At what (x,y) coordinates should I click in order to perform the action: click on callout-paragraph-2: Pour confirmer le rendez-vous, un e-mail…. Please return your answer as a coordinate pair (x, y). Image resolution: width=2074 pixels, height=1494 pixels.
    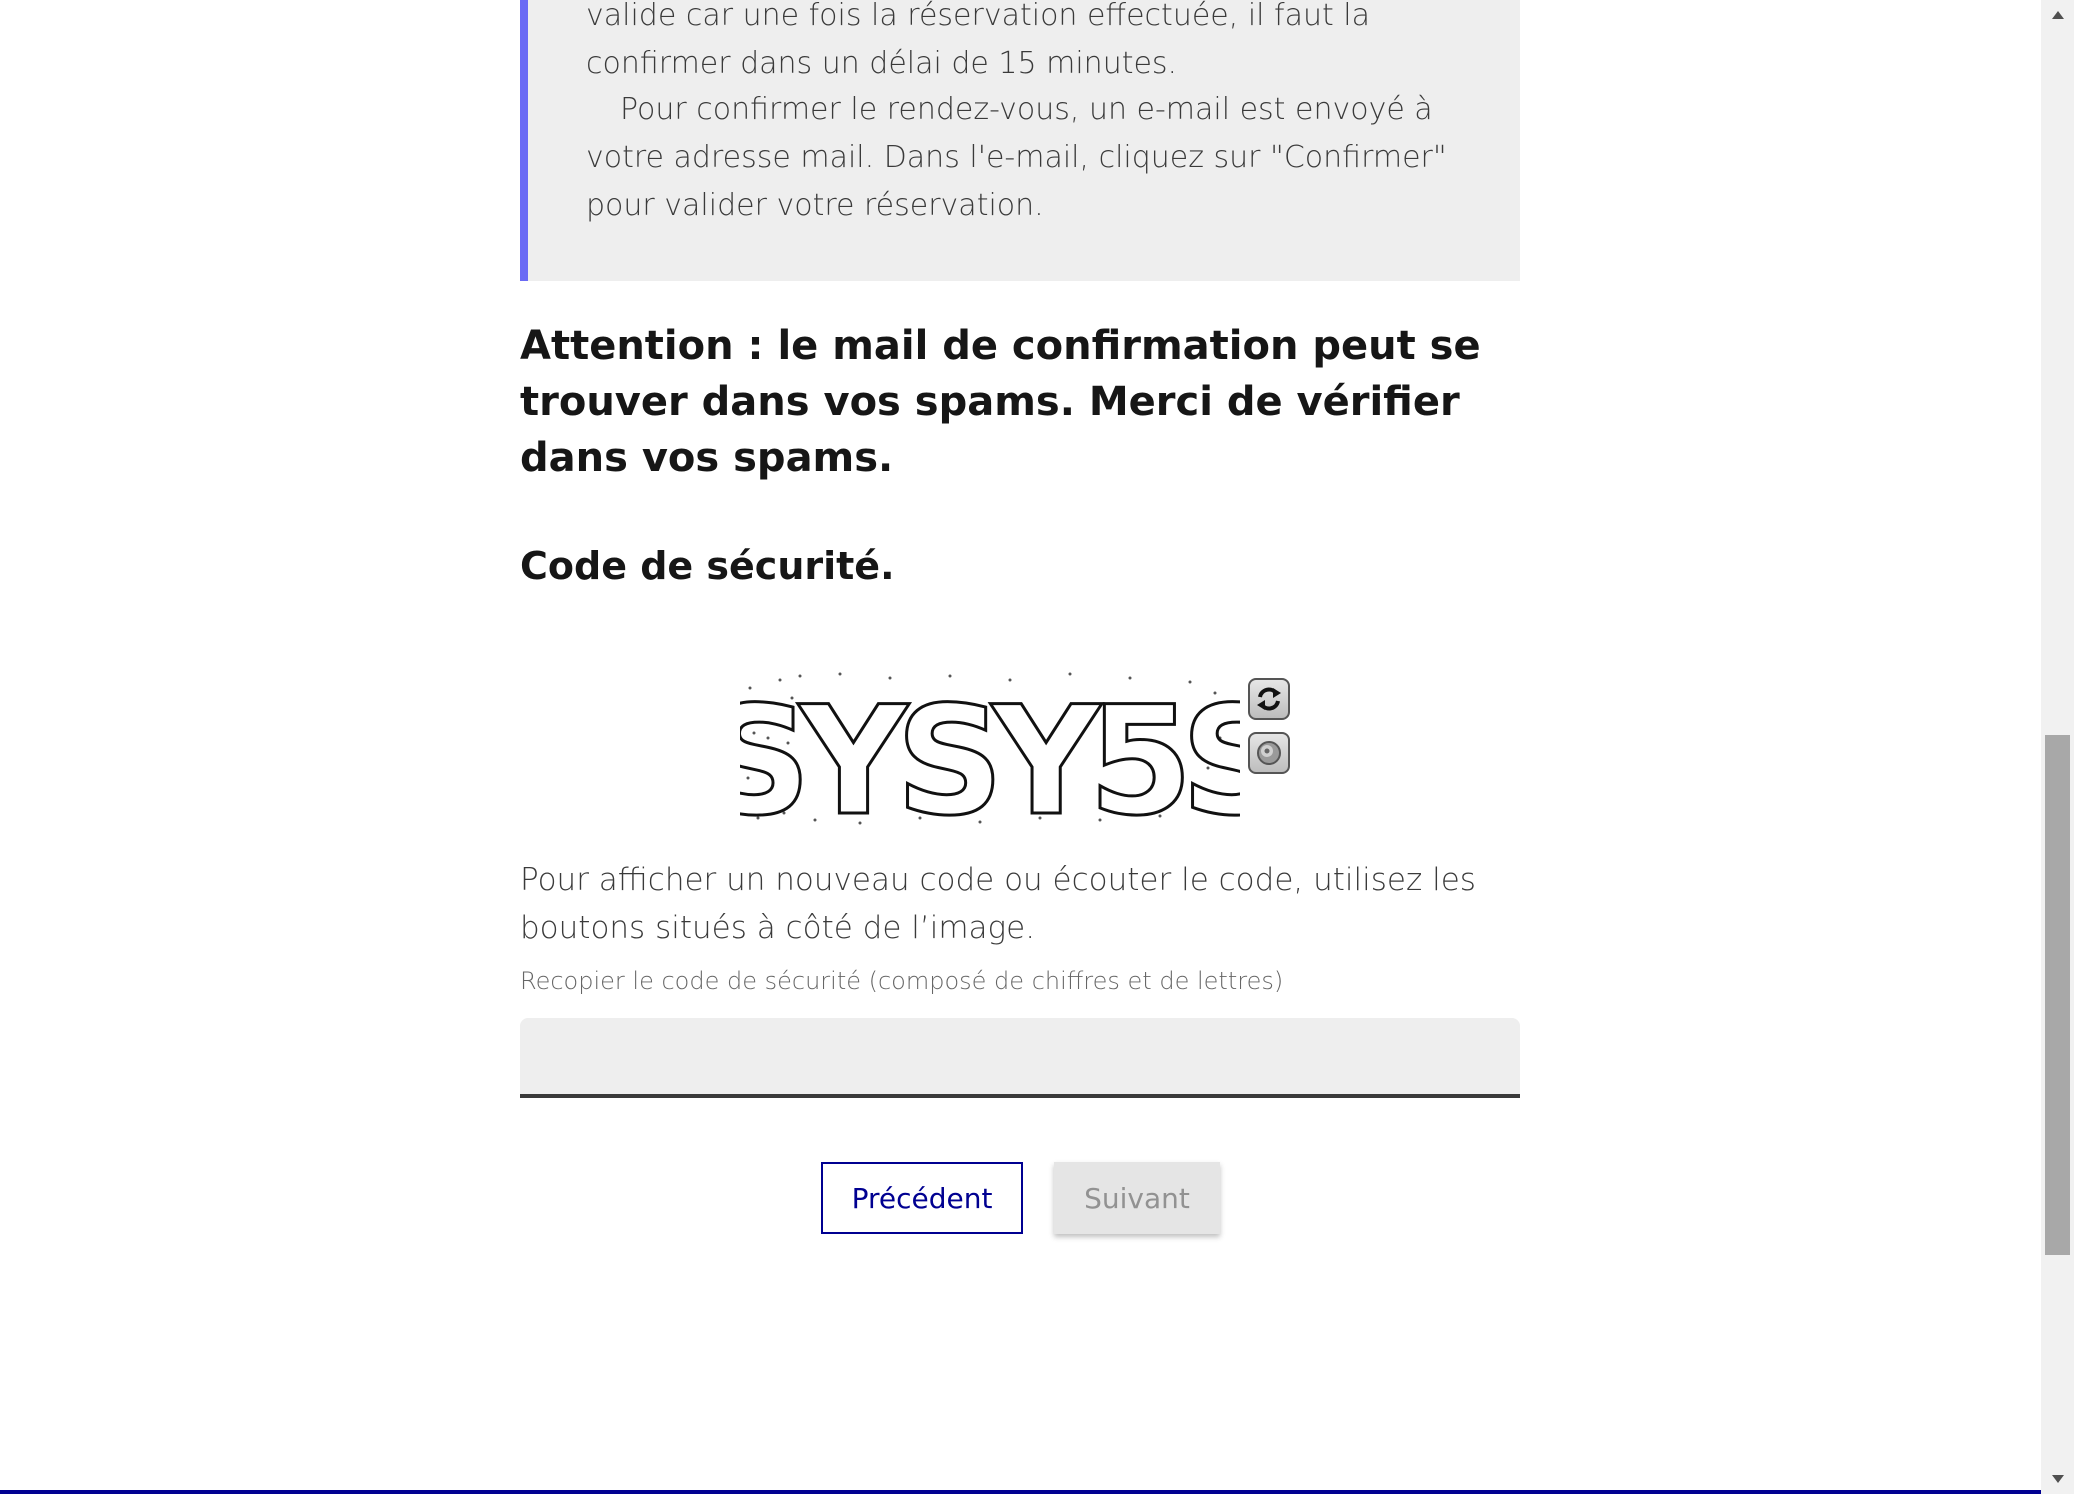
    Looking at the image, I should click on (1016, 157).